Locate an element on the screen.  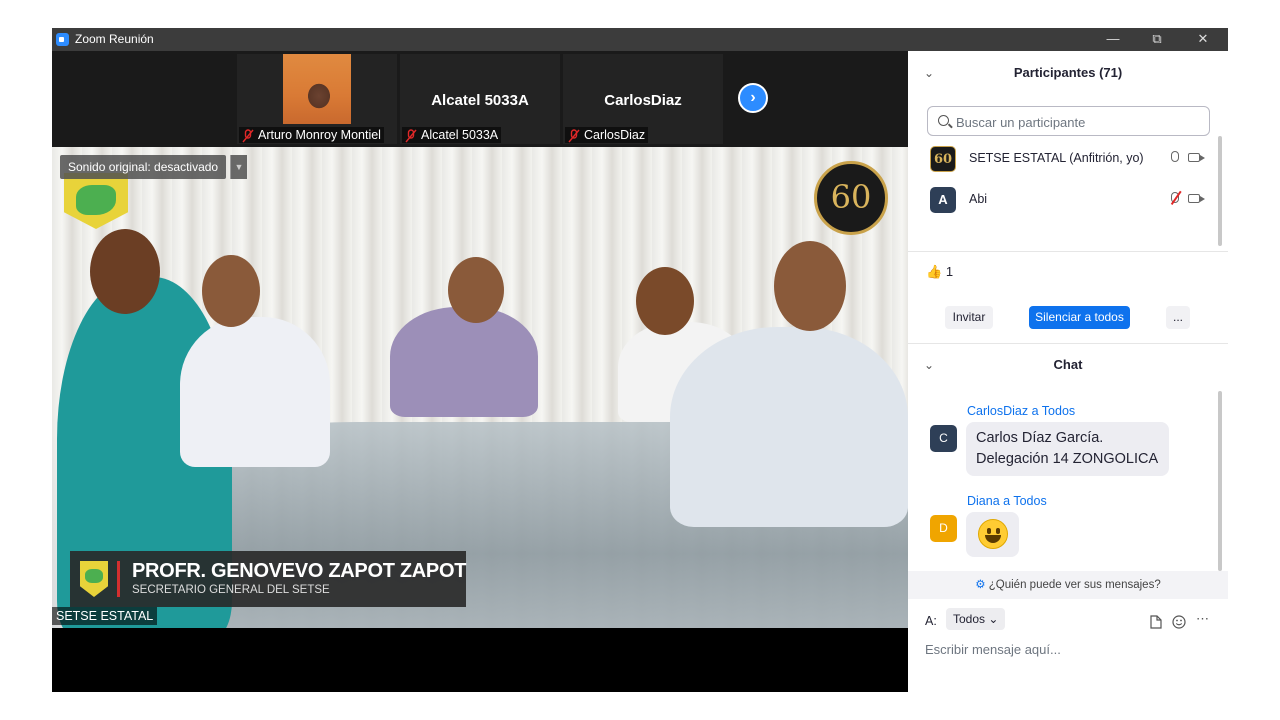
participant-tile: Arturo Monroy Montiel is located at coordinates (317, 99).